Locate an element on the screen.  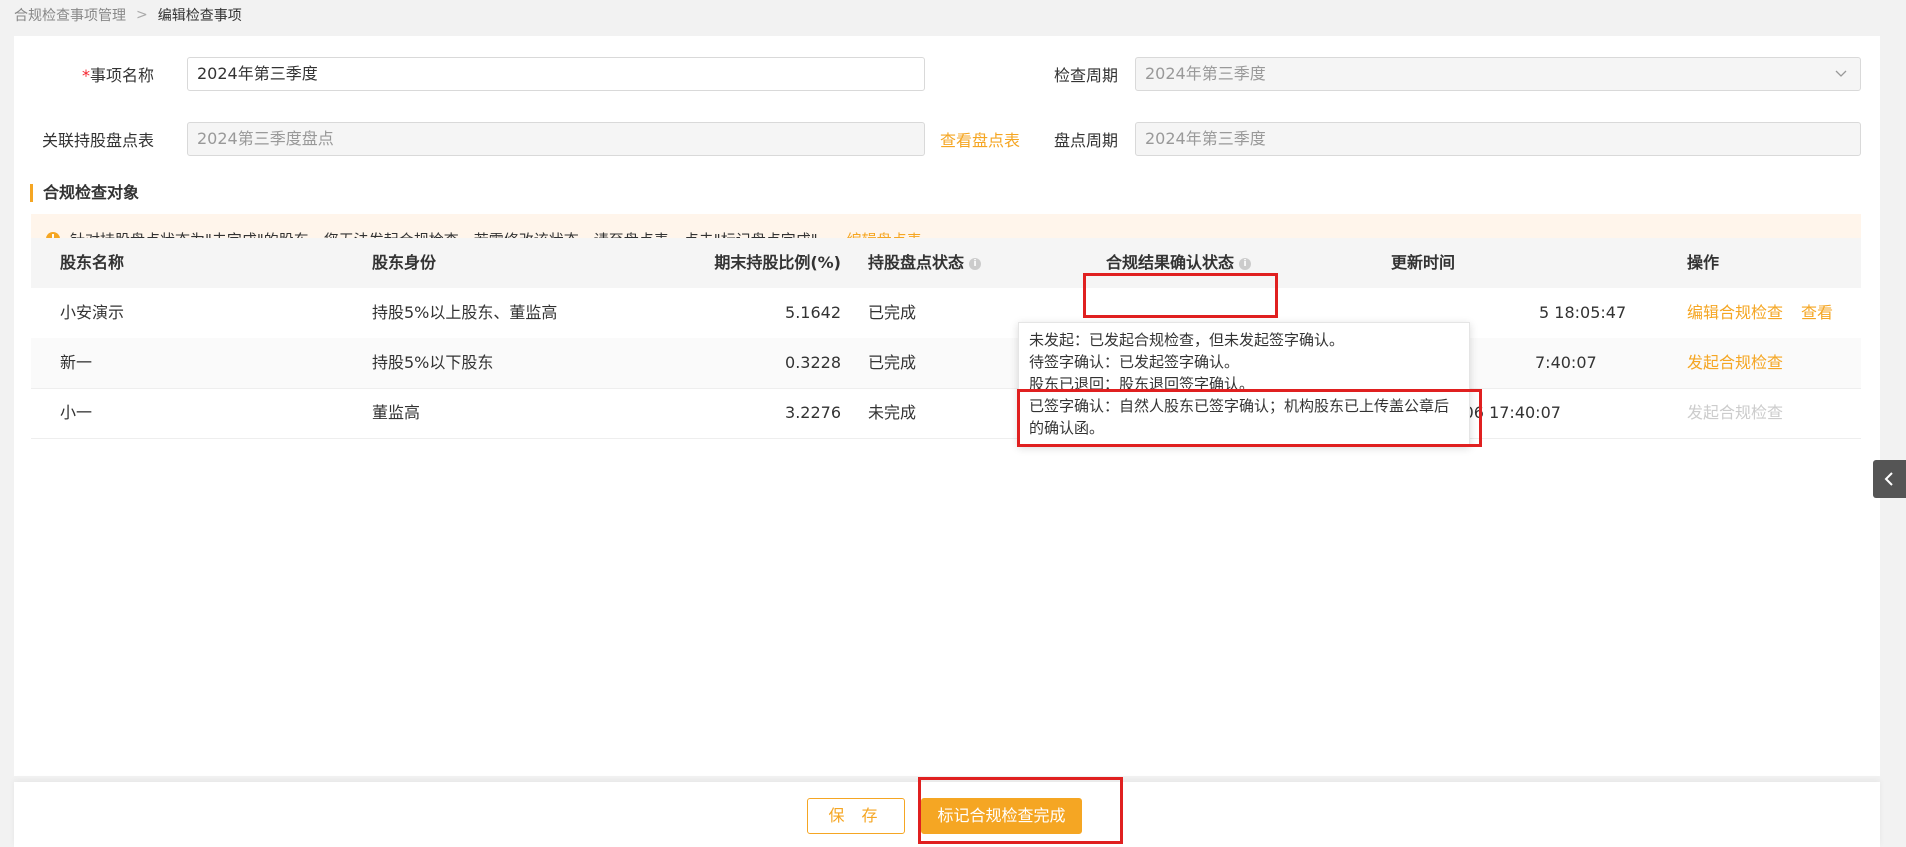
tooltip-line: 股东已退回：股东退回签字确认。 is located at coordinates (1142, 384).